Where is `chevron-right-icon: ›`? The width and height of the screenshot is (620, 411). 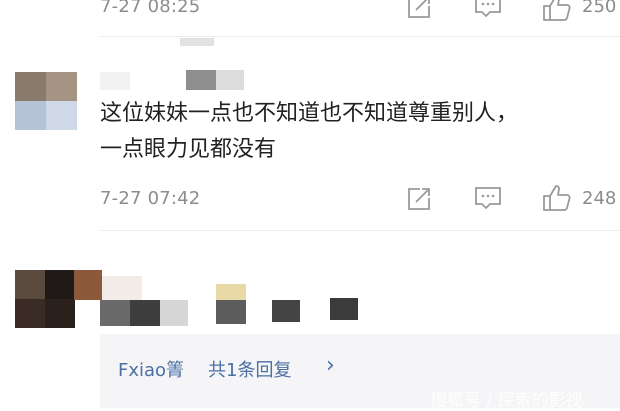 chevron-right-icon: › is located at coordinates (330, 365).